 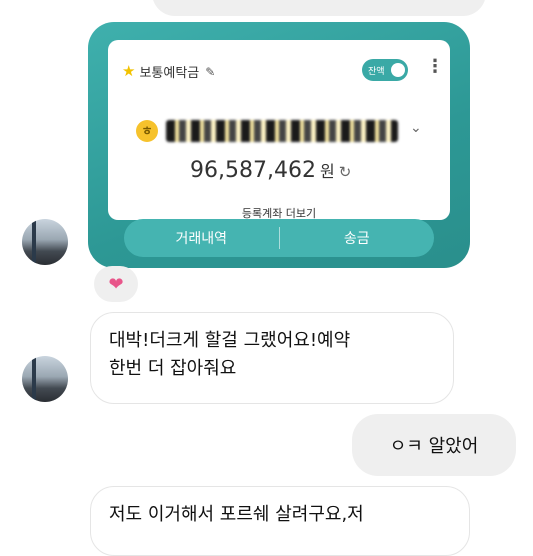 What do you see at coordinates (319, 8) in the screenshot?
I see `previous-message-bubble` at bounding box center [319, 8].